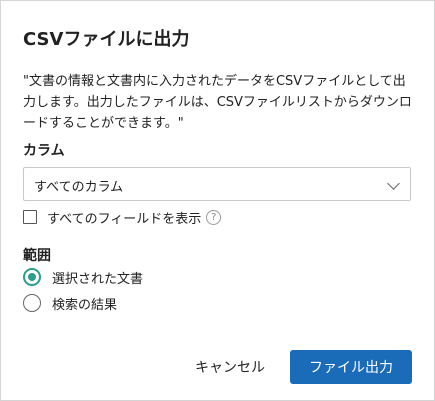 The width and height of the screenshot is (435, 401). Describe the element at coordinates (106, 39) in the screenshot. I see `dialog-title: CSVファイルに出力` at that location.